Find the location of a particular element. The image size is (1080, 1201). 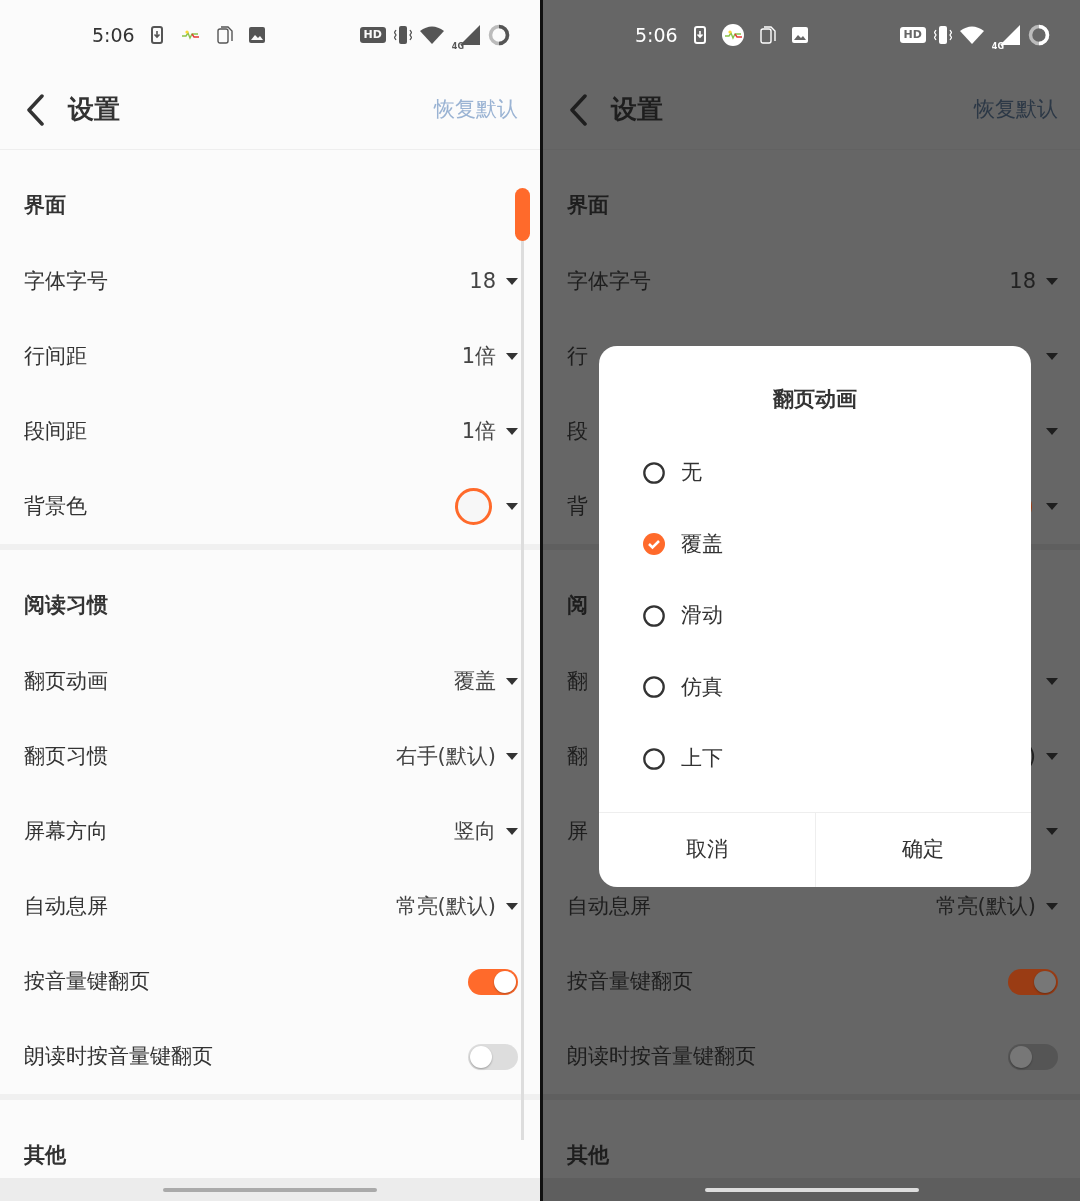

app-icon is located at coordinates (732, 35).